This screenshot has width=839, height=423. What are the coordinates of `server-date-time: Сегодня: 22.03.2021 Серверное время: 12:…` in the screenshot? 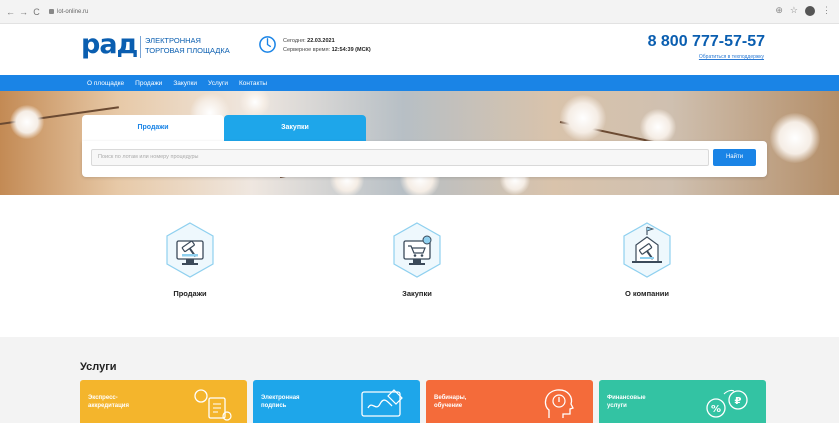 It's located at (327, 46).